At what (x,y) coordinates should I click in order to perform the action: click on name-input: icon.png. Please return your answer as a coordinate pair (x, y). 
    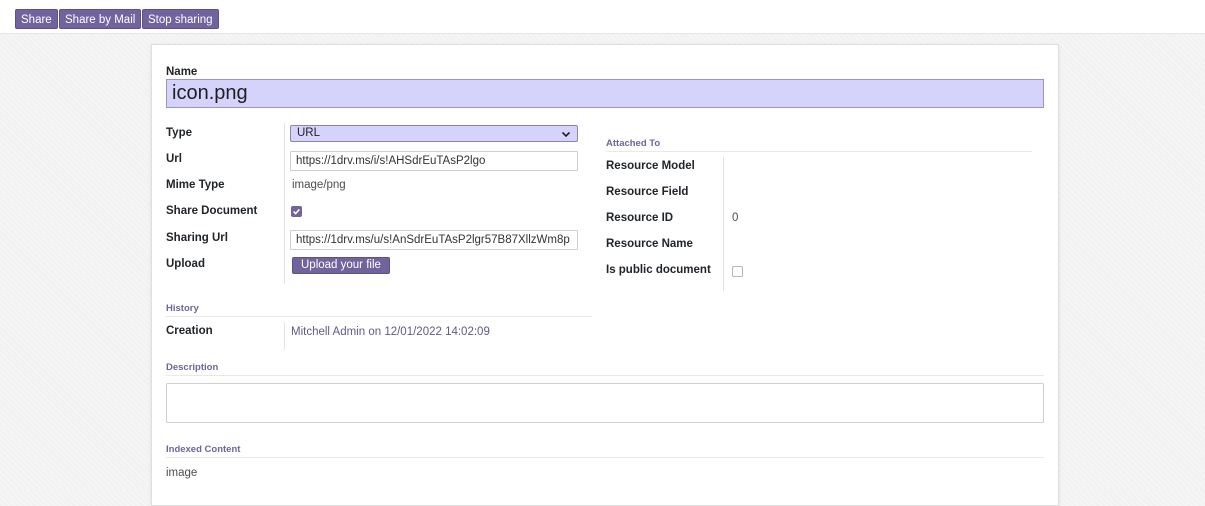
    Looking at the image, I should click on (605, 93).